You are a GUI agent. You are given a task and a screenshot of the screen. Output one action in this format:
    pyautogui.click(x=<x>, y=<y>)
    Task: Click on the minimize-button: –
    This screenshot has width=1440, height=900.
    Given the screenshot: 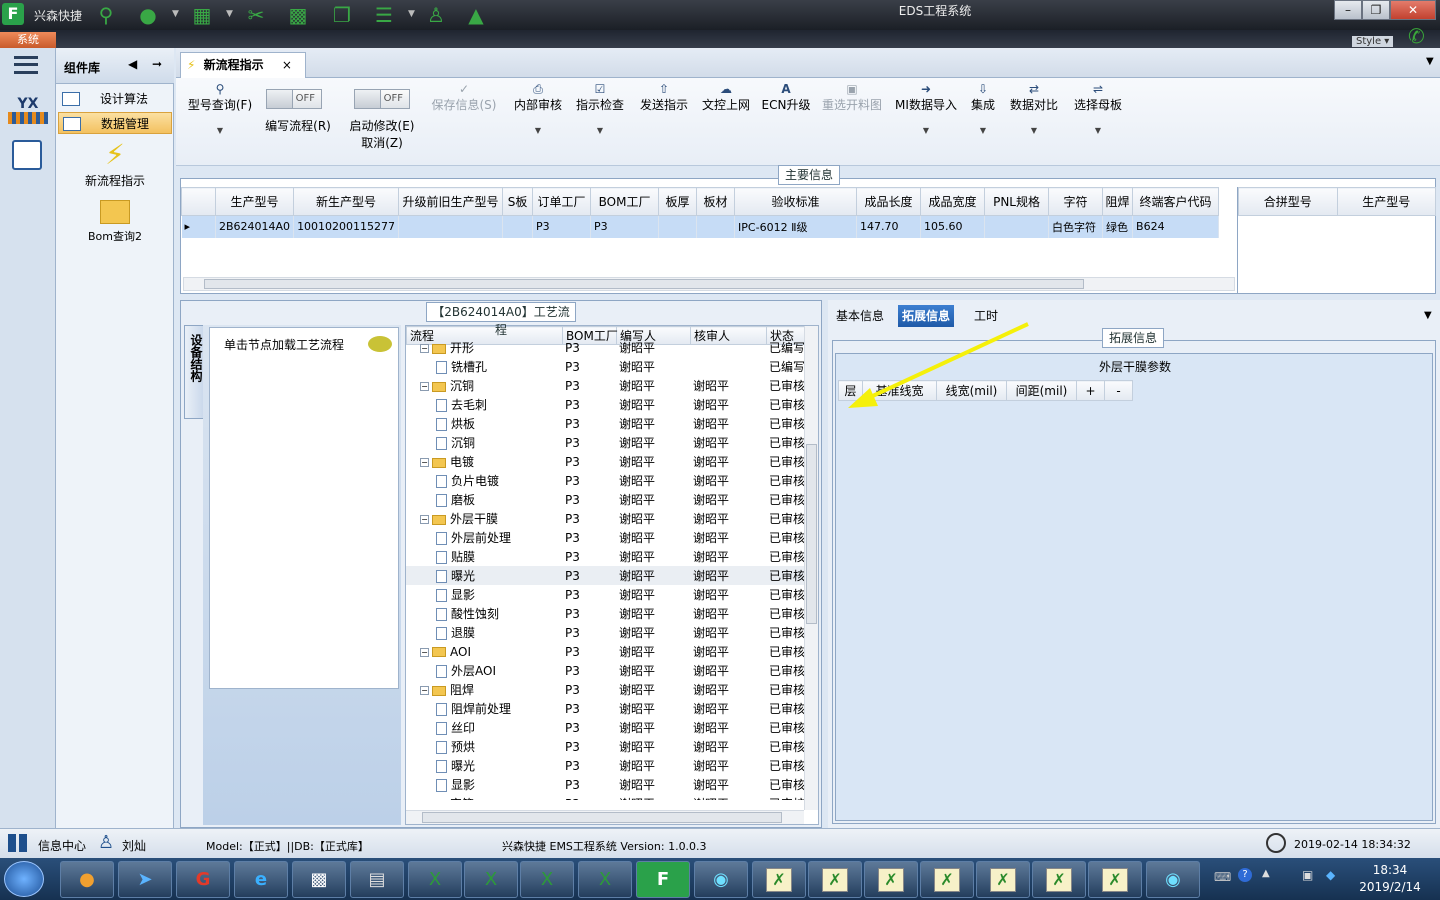 What is the action you would take?
    pyautogui.click(x=1348, y=10)
    